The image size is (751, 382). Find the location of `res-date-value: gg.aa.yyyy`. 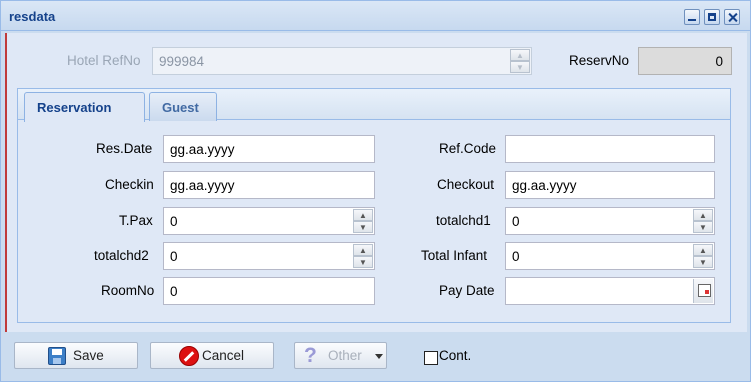

res-date-value: gg.aa.yyyy is located at coordinates (202, 149).